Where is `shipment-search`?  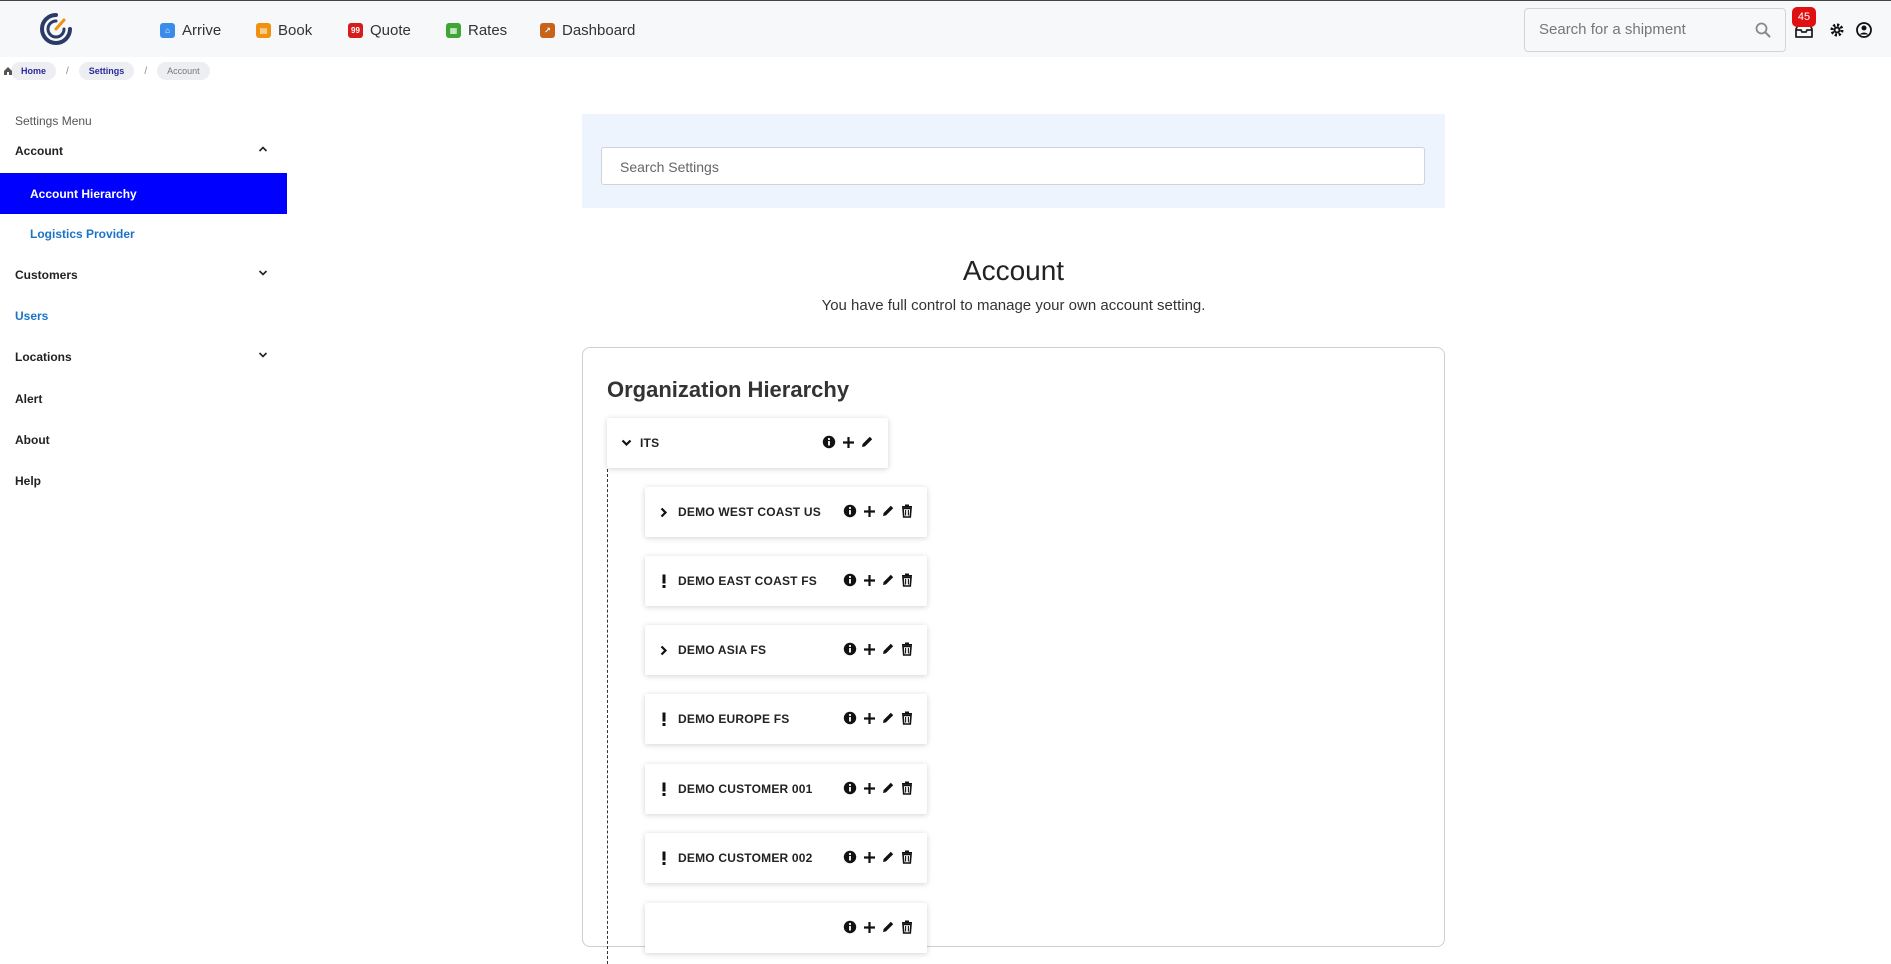
shipment-search is located at coordinates (1655, 30).